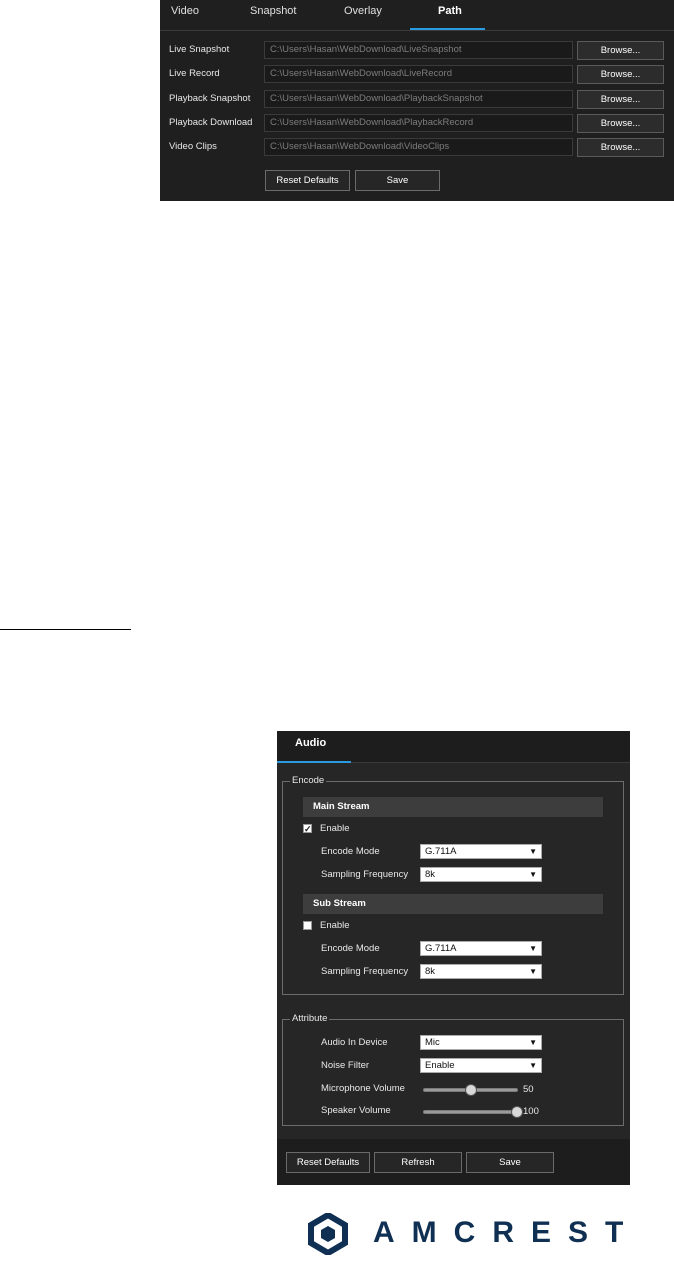 The width and height of the screenshot is (674, 1266). I want to click on refresh-button: Refresh, so click(418, 1162).